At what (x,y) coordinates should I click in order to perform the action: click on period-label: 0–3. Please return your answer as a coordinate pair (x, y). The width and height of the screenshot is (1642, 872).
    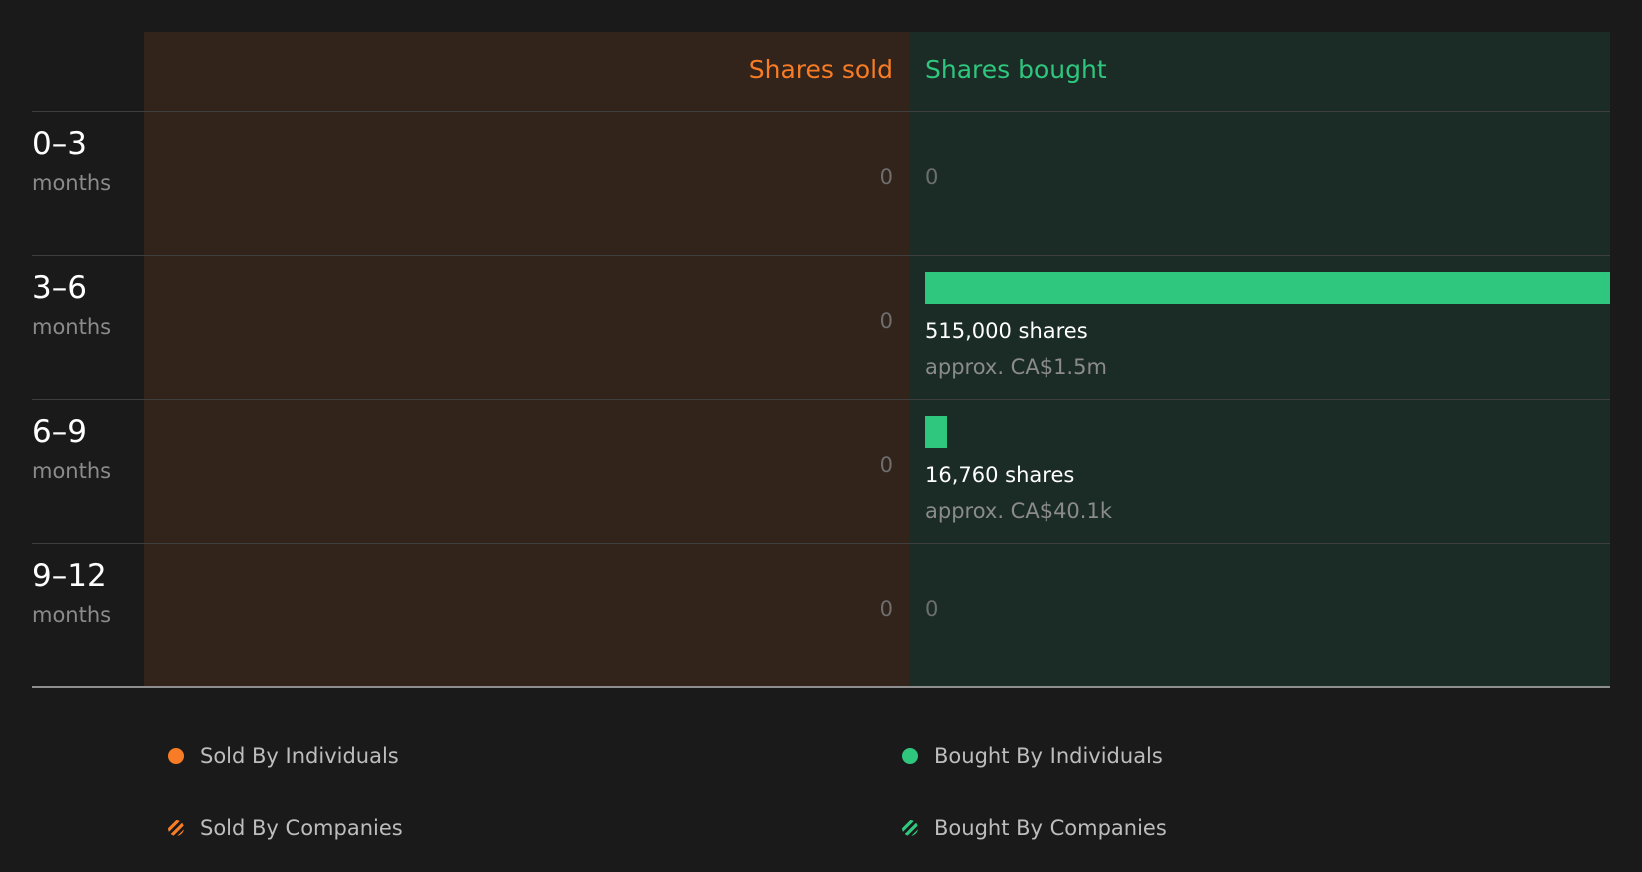
    Looking at the image, I should click on (59, 144).